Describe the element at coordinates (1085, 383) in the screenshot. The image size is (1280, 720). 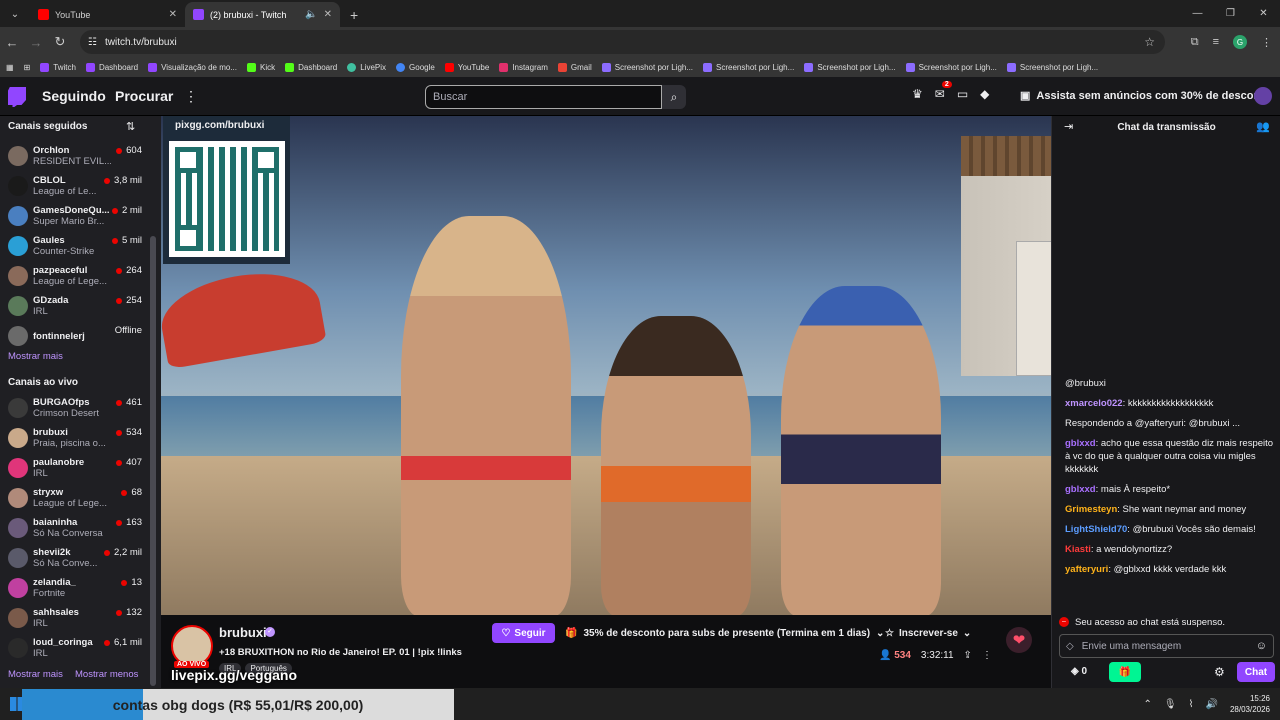
I see `chat-text: @brubuxi` at that location.